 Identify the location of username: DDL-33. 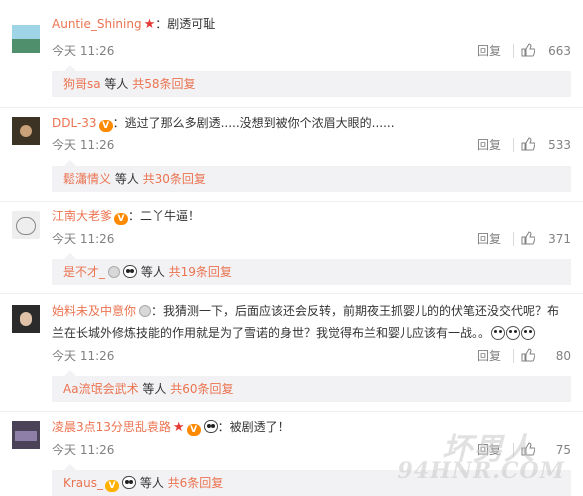
(74, 123).